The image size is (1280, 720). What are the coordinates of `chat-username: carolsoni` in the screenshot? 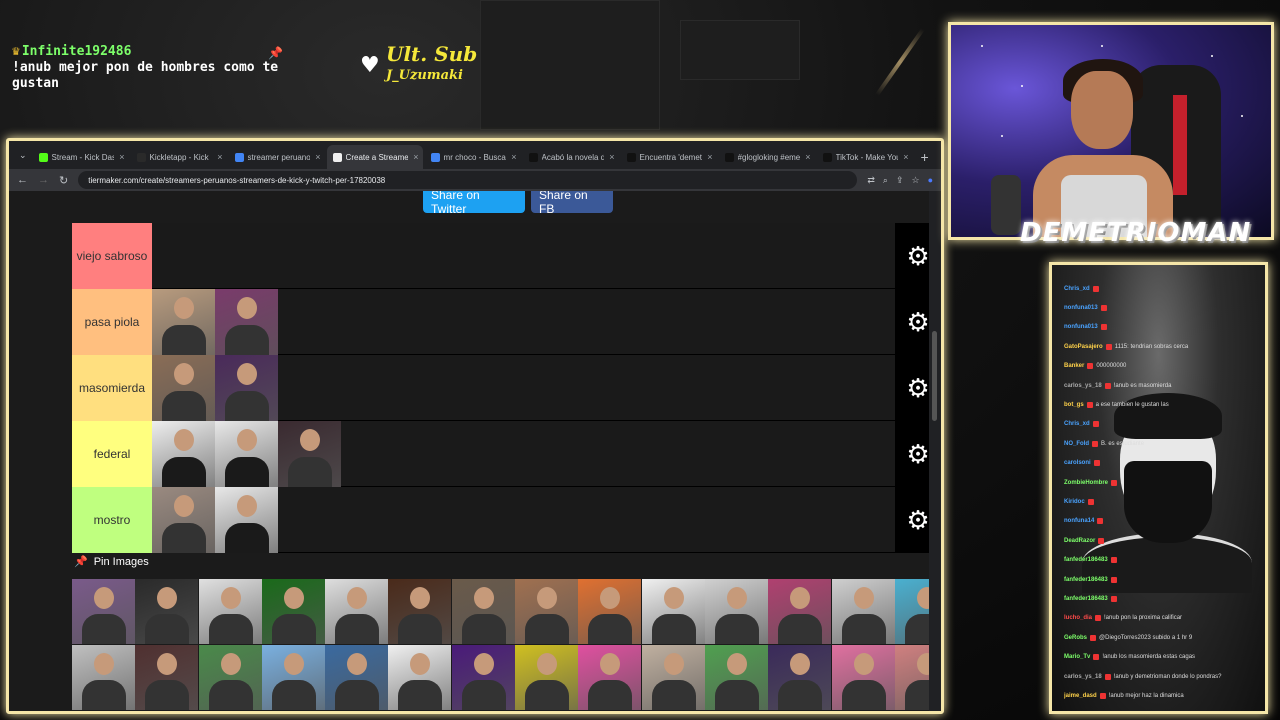 It's located at (1077, 463).